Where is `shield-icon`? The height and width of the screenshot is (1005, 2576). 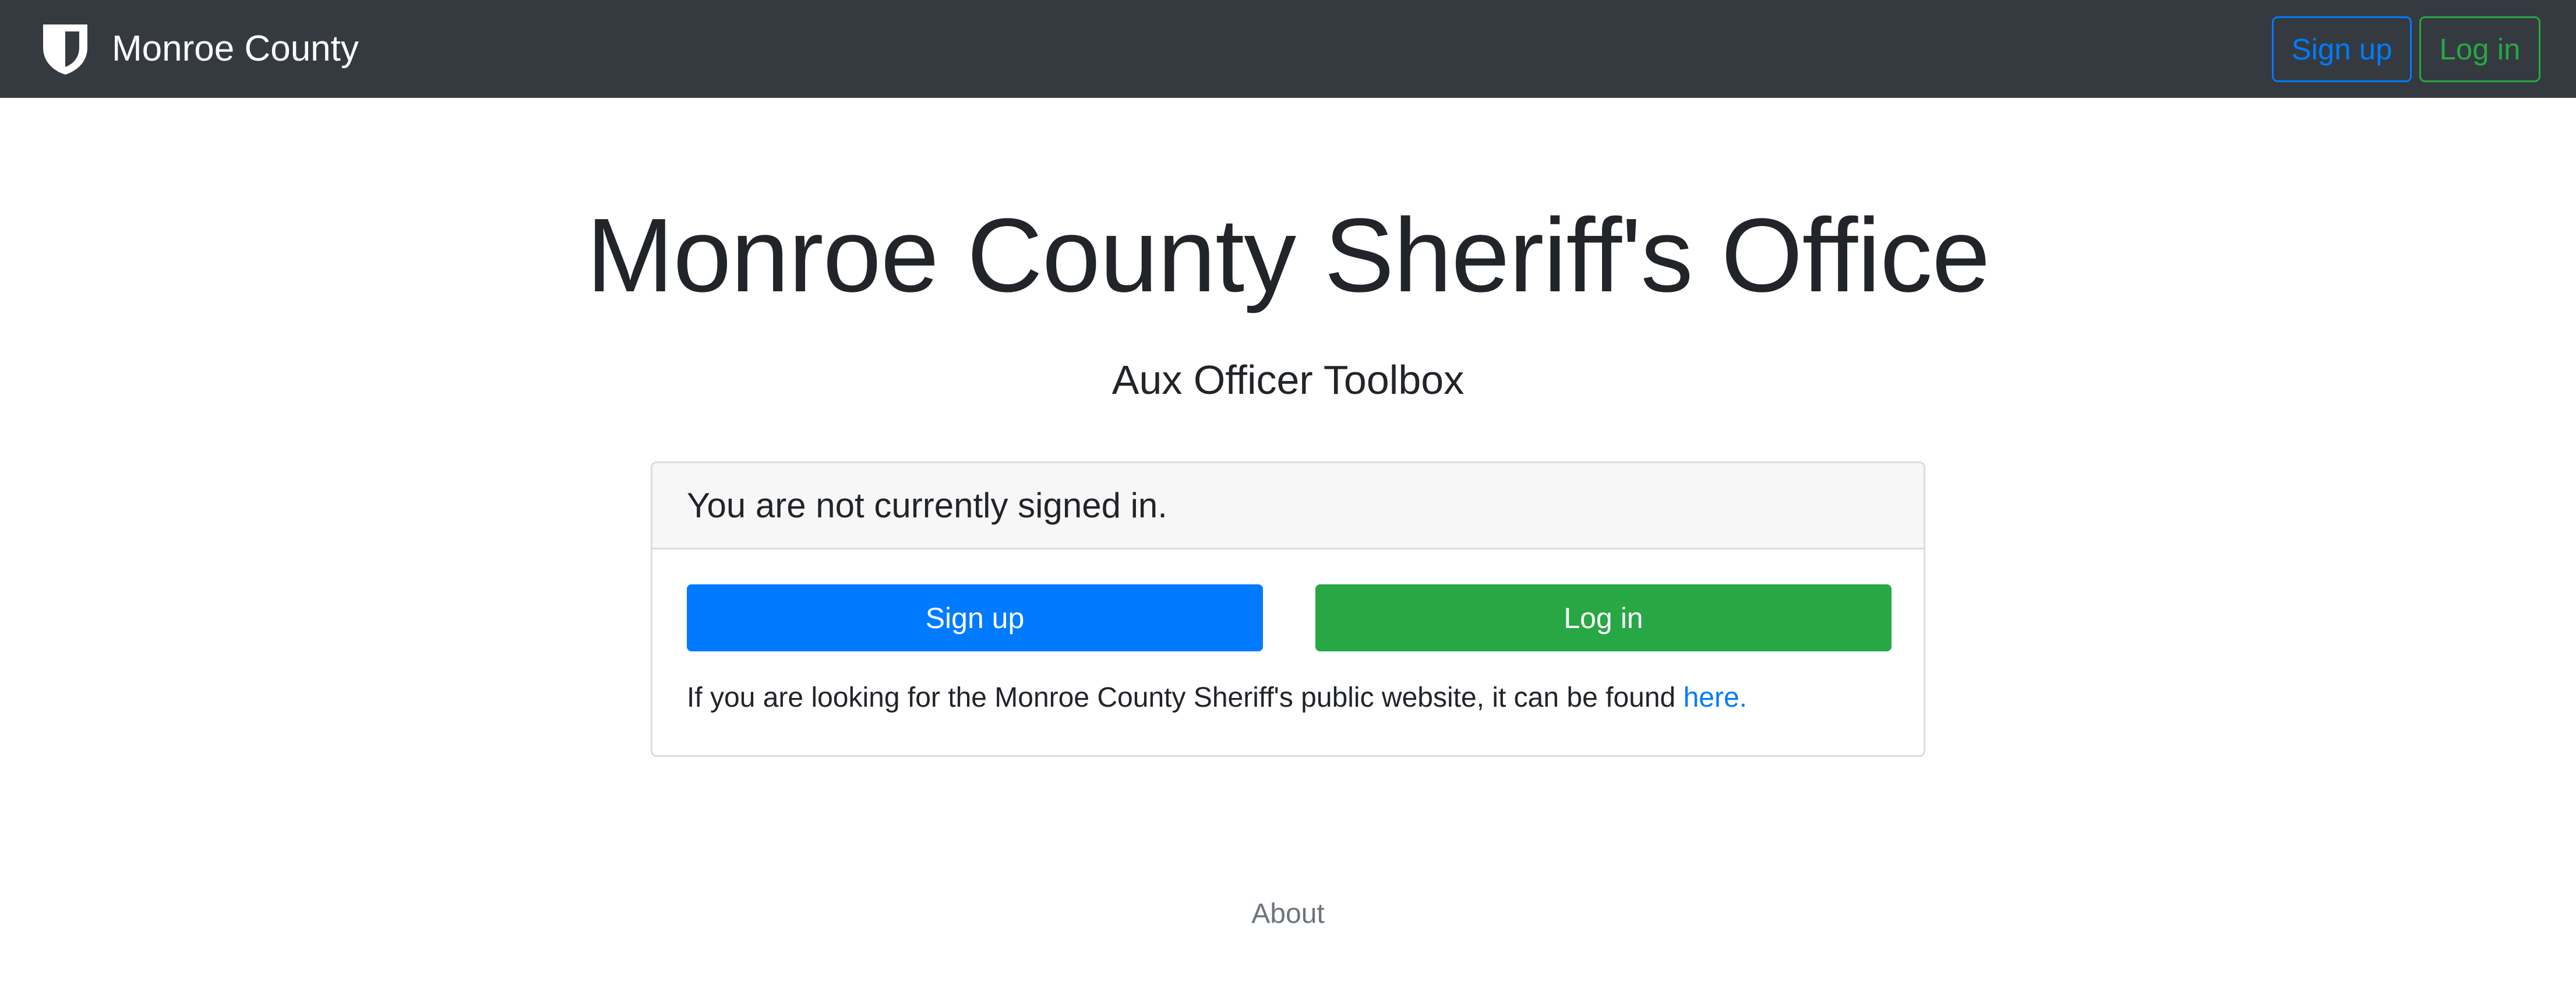 shield-icon is located at coordinates (65, 49).